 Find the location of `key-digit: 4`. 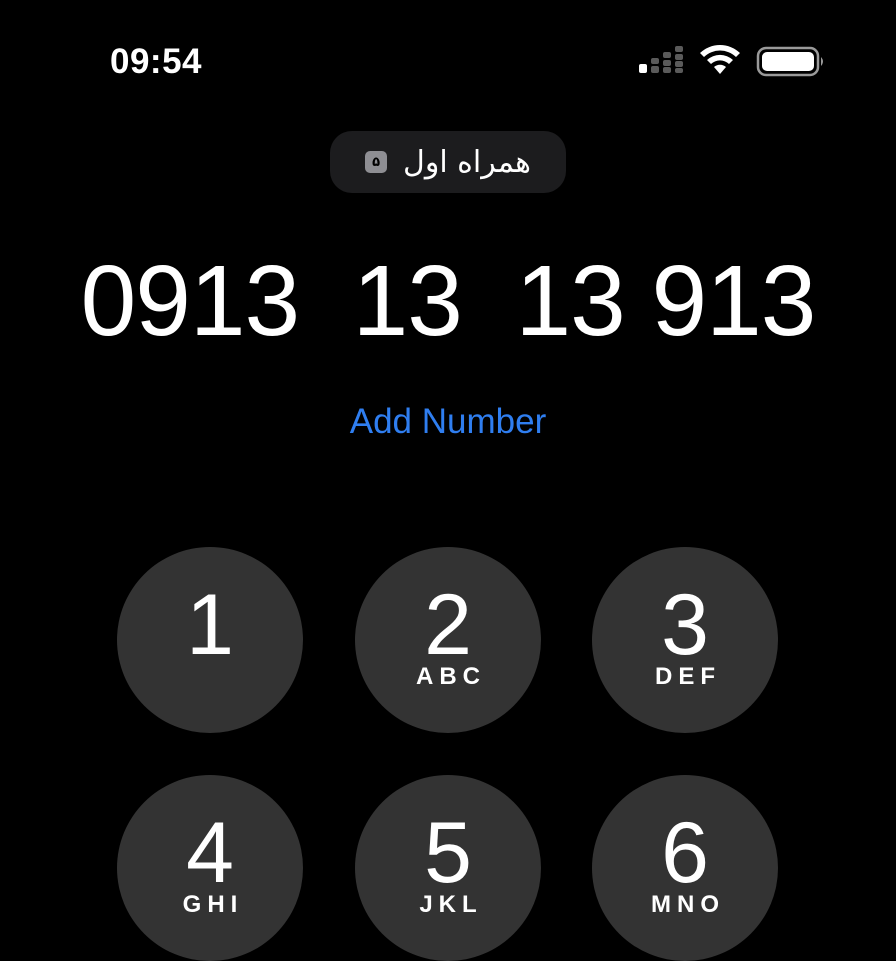

key-digit: 4 is located at coordinates (210, 853).